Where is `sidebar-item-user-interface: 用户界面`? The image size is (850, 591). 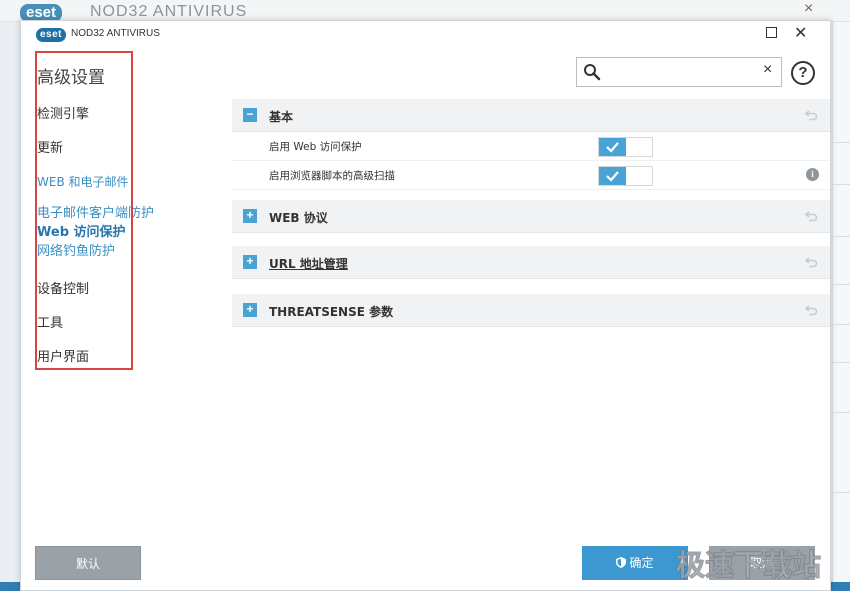 sidebar-item-user-interface: 用户界面 is located at coordinates (63, 355).